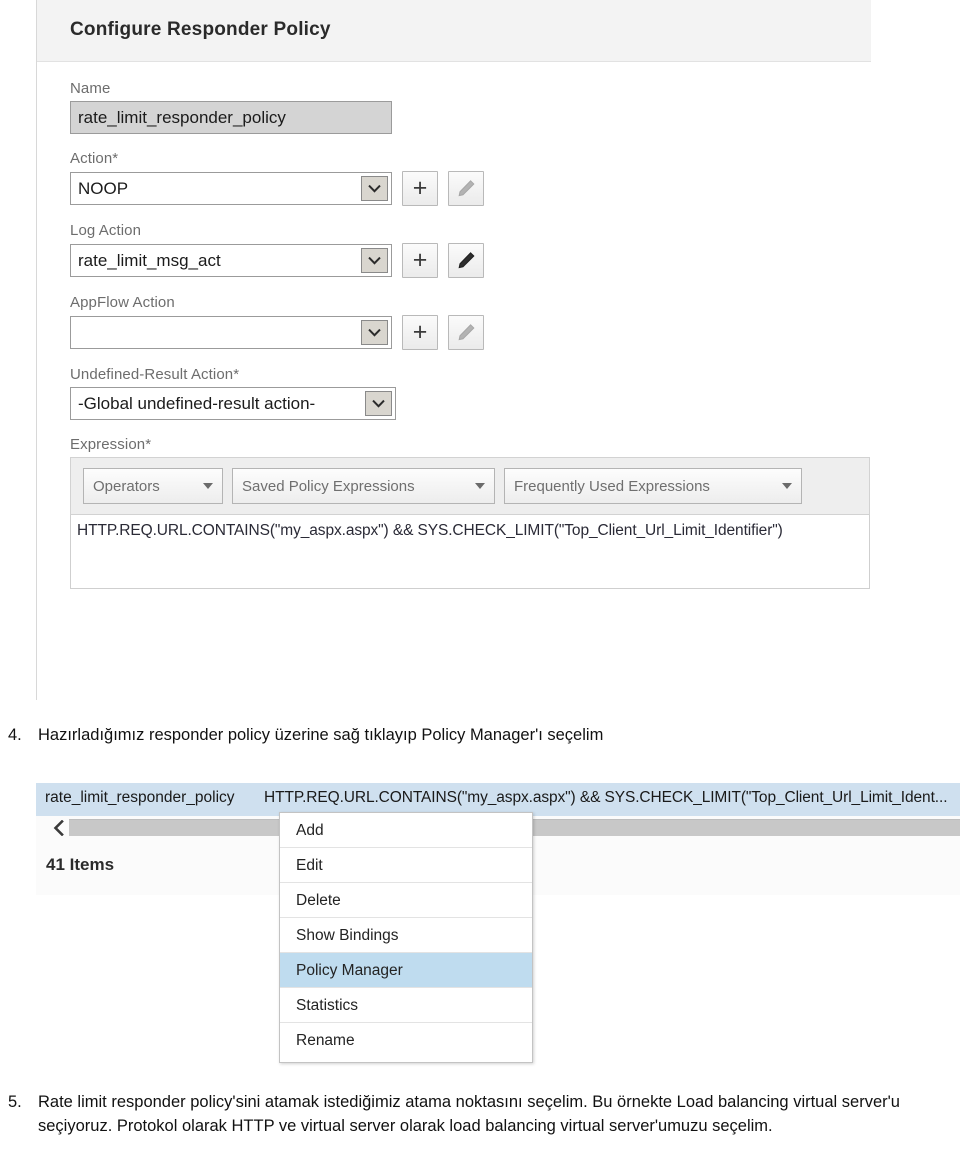 This screenshot has height=1168, width=960. I want to click on context-menu-item-show-bindings: Show Bindings, so click(406, 935).